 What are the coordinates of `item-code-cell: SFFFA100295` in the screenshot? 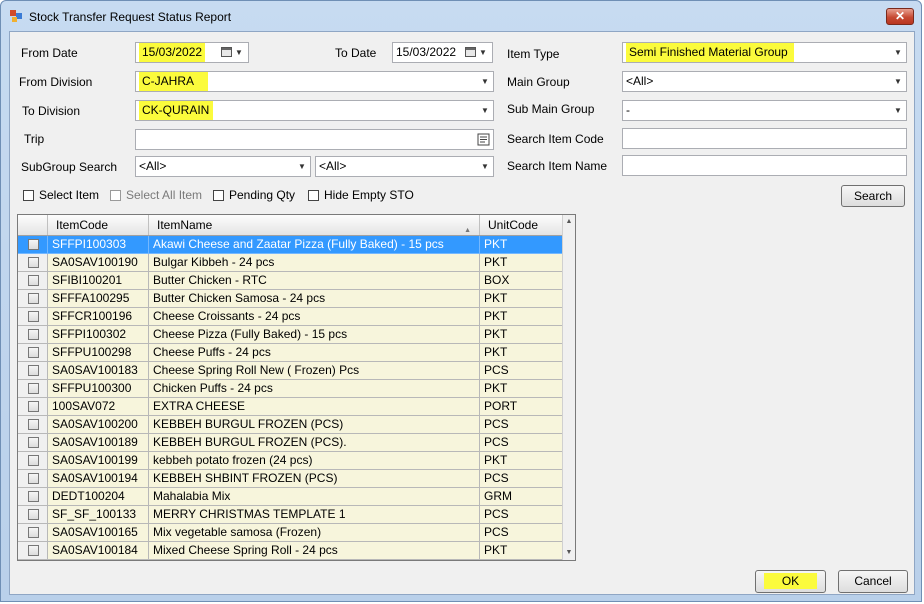 It's located at (98, 299).